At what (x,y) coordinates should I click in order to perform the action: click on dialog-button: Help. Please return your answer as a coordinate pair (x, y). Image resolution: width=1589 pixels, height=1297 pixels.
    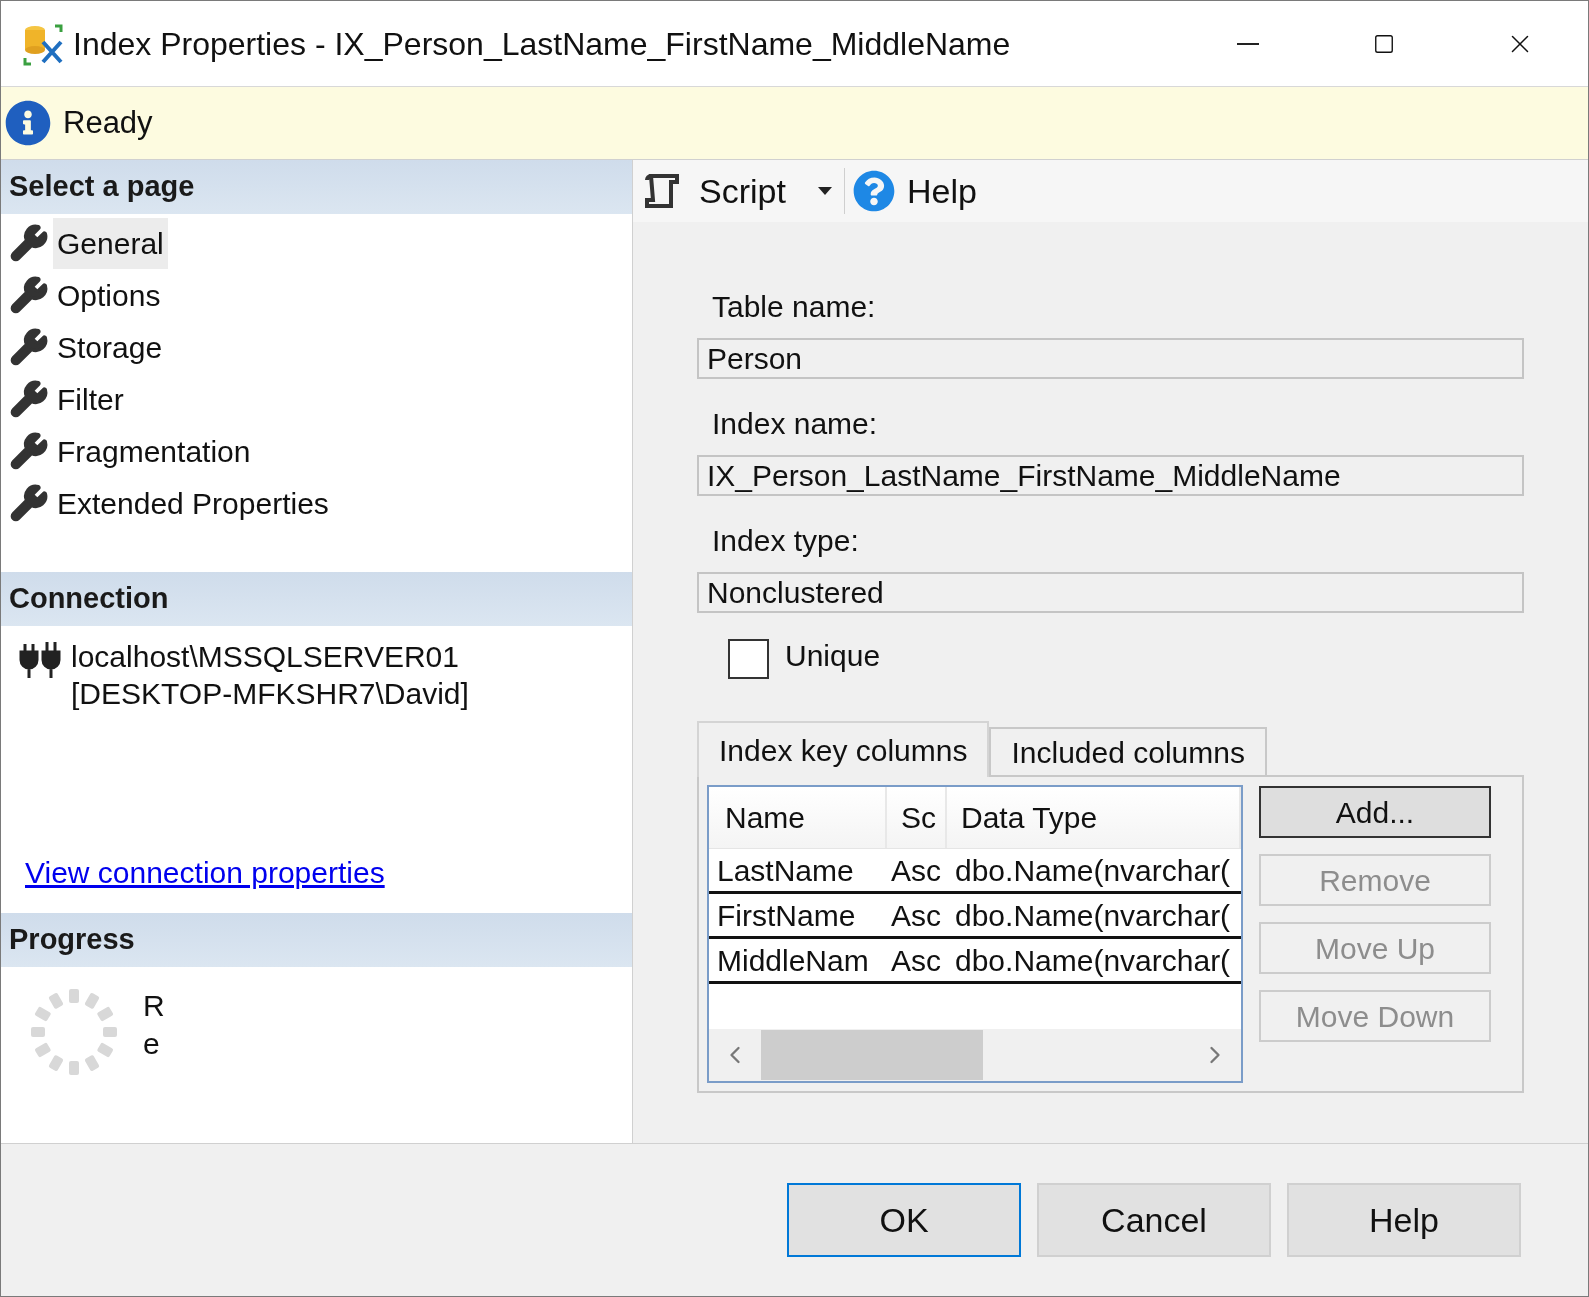
    Looking at the image, I should click on (1404, 1220).